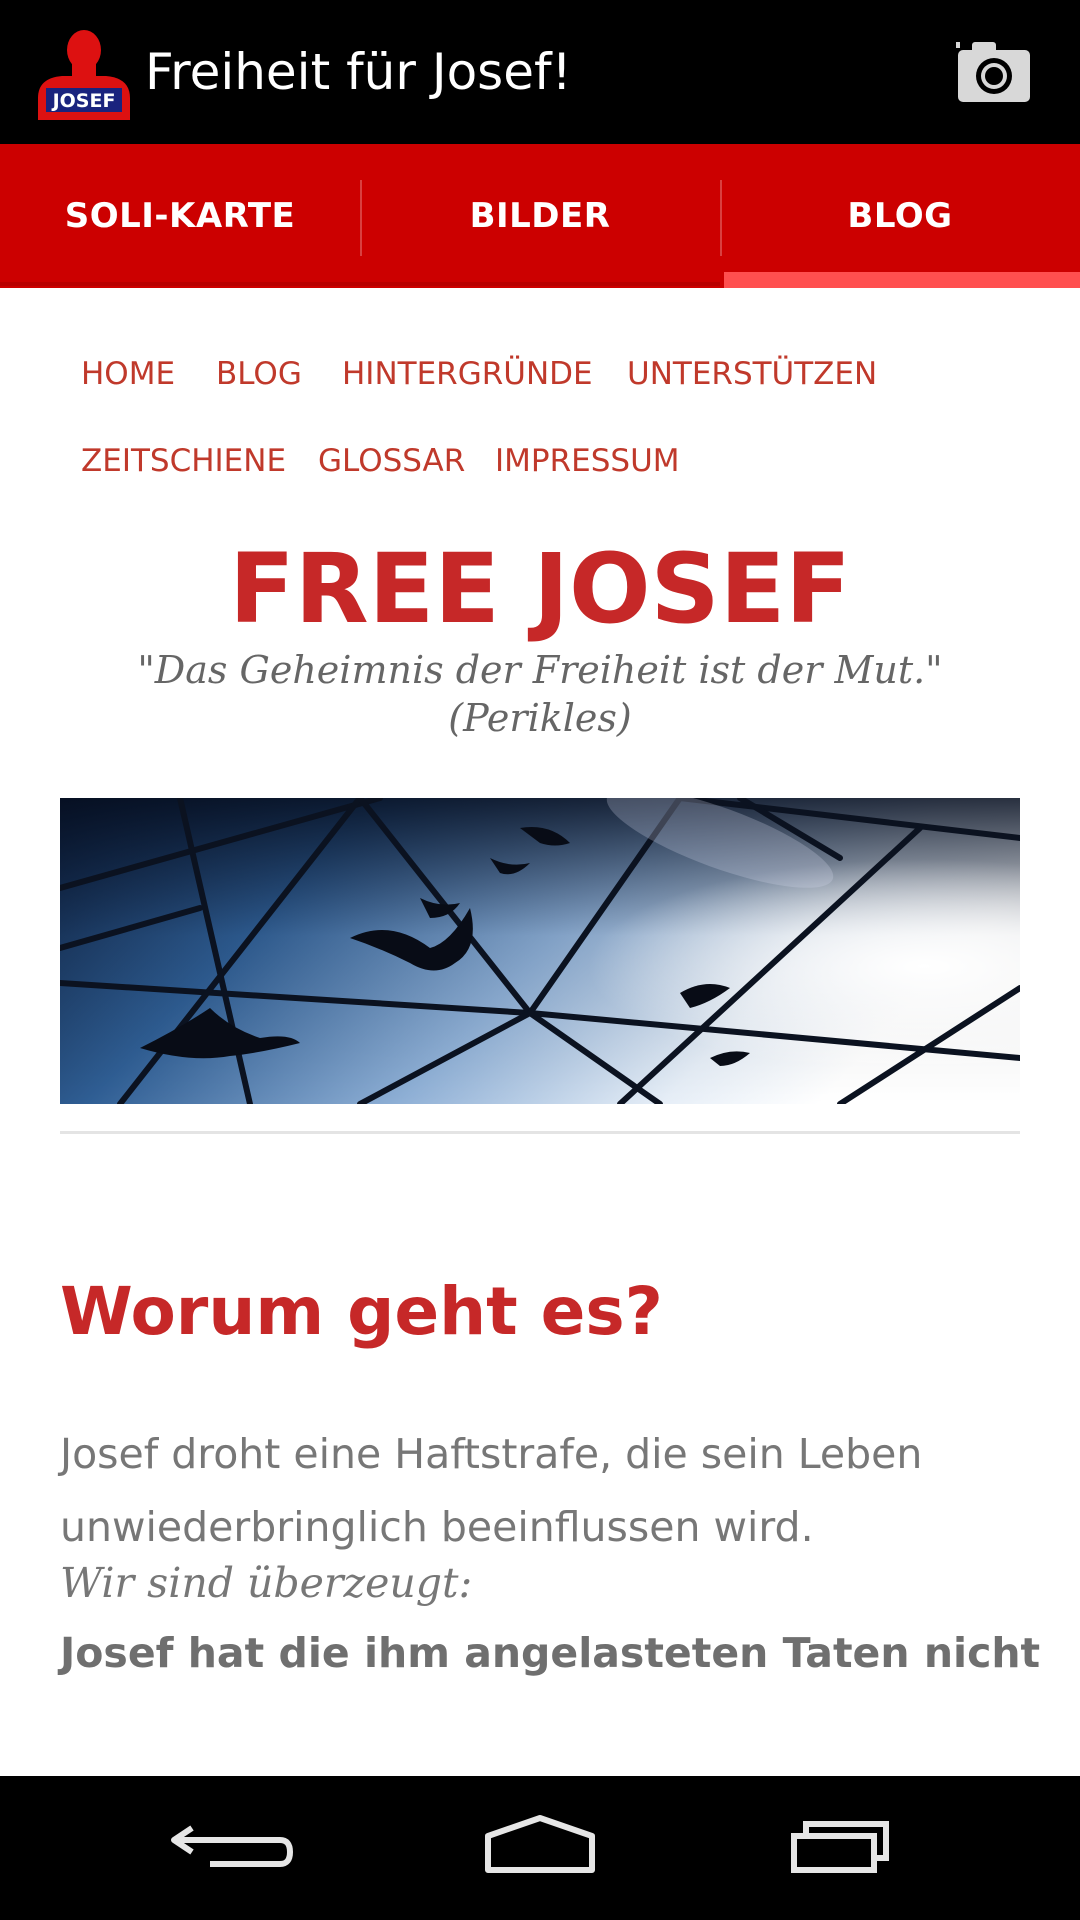 The height and width of the screenshot is (1920, 1080). Describe the element at coordinates (900, 216) in the screenshot. I see `tab-blog: BLOG` at that location.